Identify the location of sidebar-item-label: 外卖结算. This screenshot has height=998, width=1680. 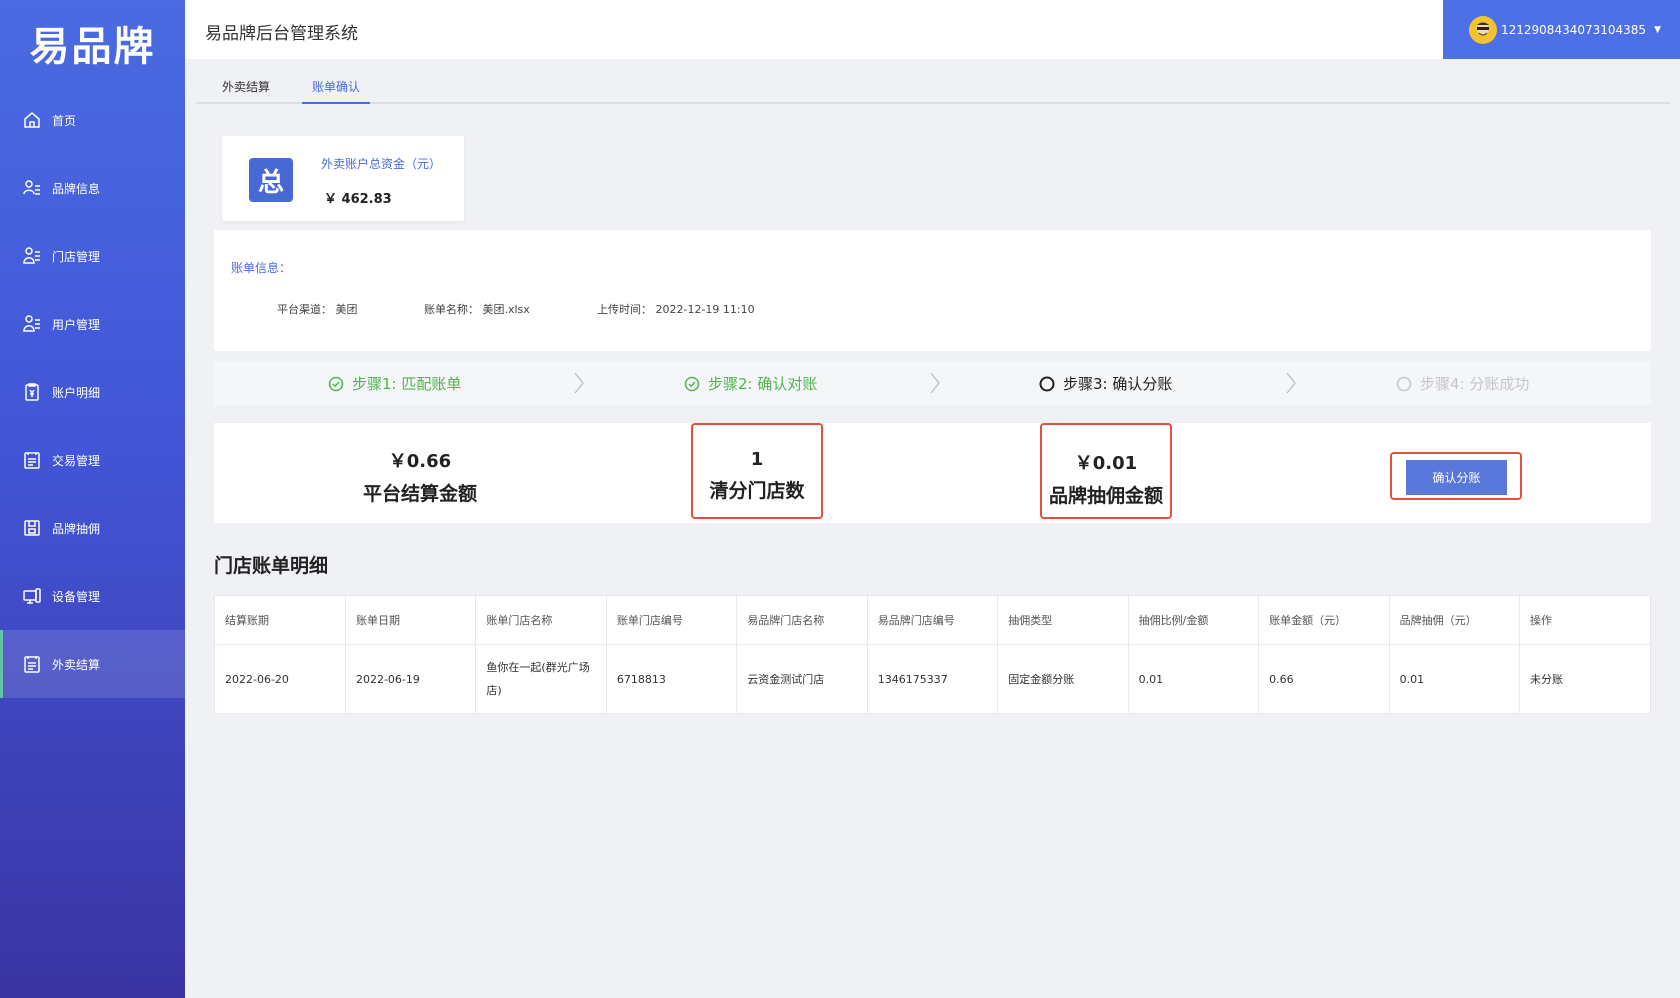
(76, 664).